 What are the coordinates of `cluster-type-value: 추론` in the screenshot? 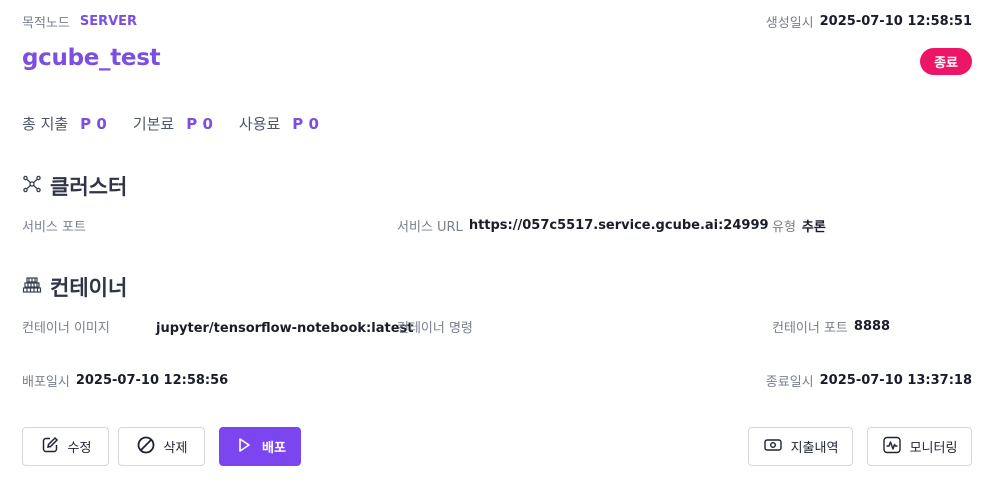 It's located at (813, 227).